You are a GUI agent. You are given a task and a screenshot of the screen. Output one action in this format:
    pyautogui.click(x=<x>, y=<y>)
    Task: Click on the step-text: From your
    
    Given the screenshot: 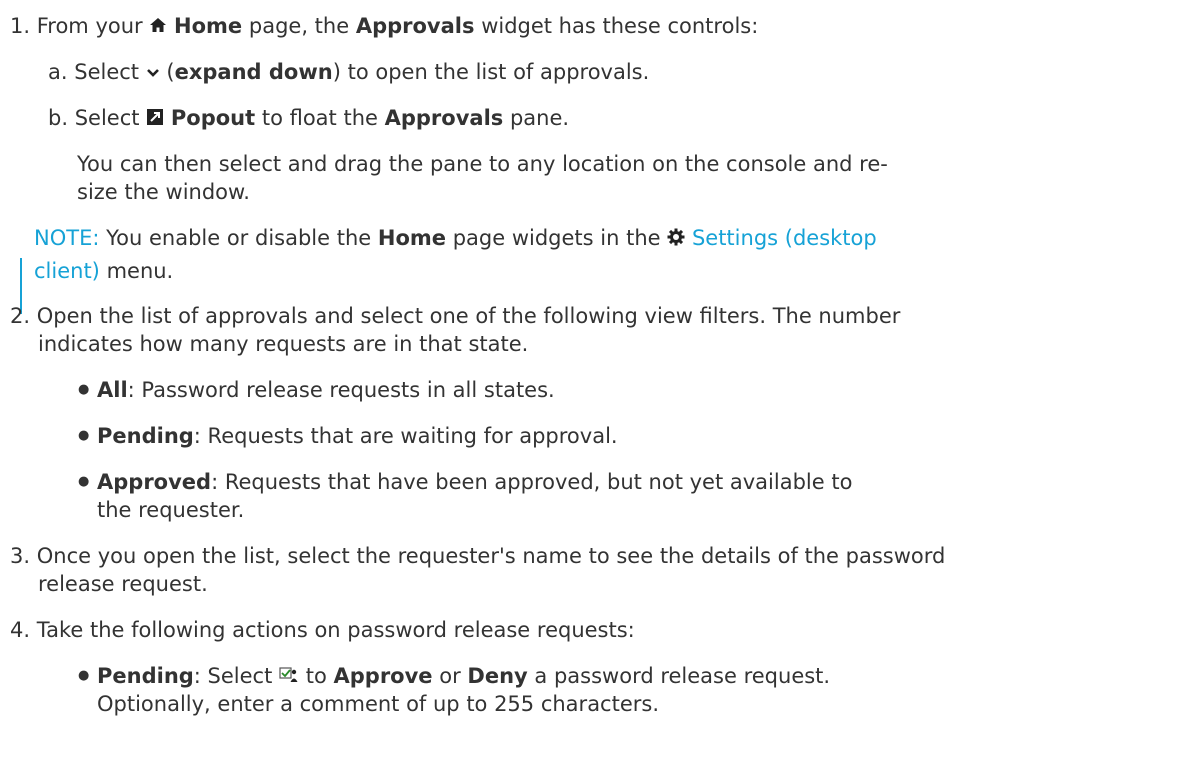 What is the action you would take?
    pyautogui.click(x=89, y=26)
    